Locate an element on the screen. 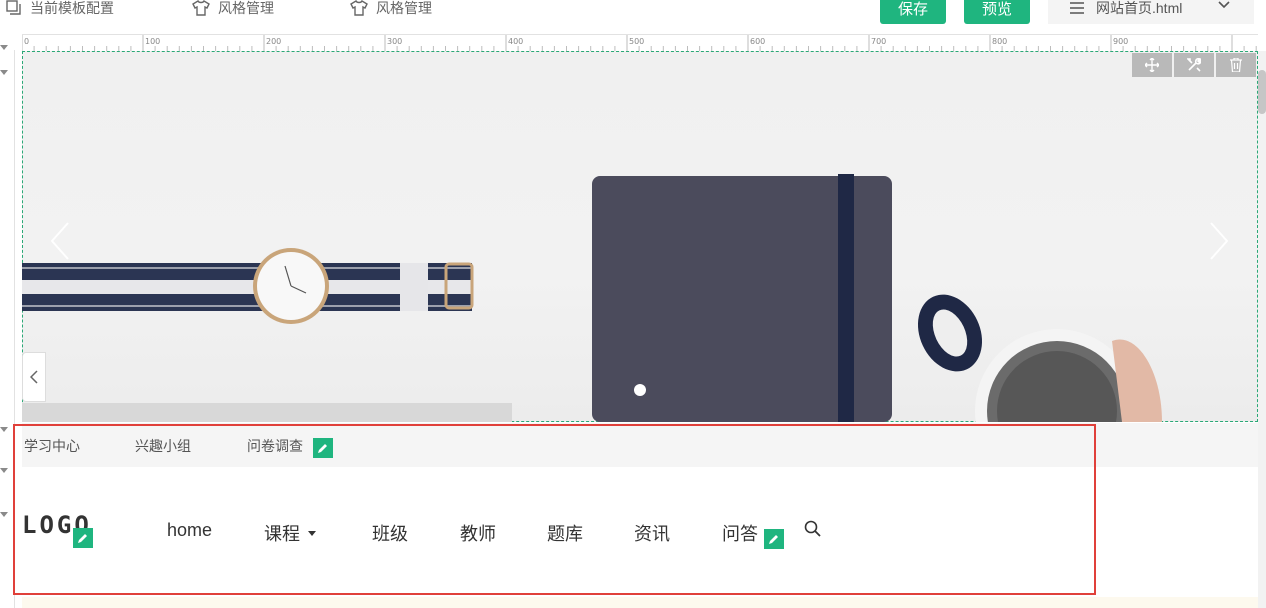 Image resolution: width=1266 pixels, height=608 pixels. ruler-label: 0 is located at coordinates (26, 41).